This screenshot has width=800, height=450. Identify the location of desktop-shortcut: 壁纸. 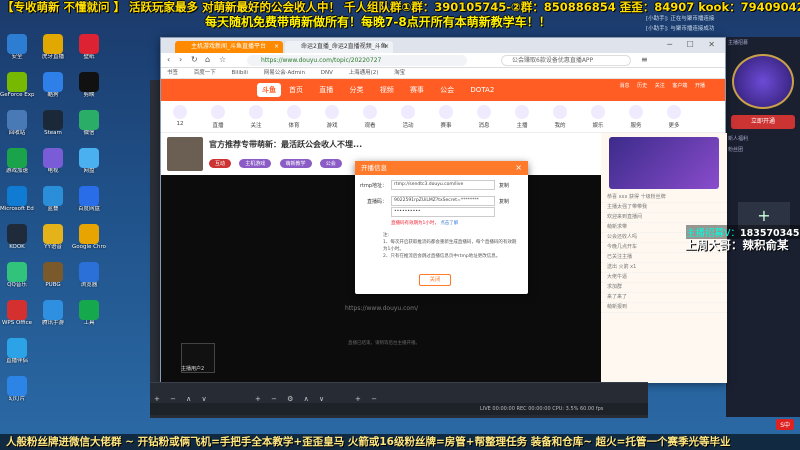
(89, 52).